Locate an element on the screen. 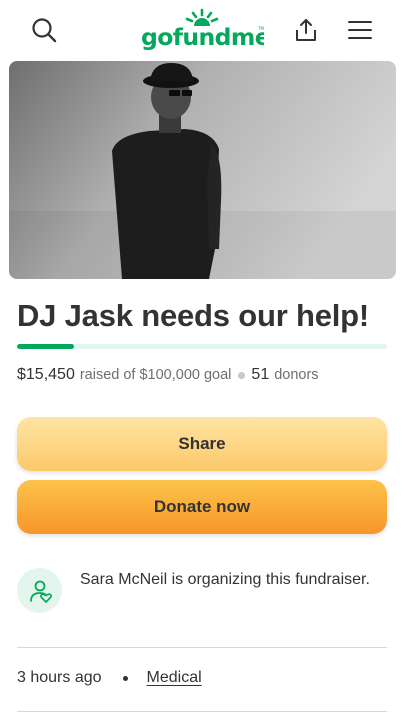  gofundme-logo: gofundme TM is located at coordinates (205, 30).